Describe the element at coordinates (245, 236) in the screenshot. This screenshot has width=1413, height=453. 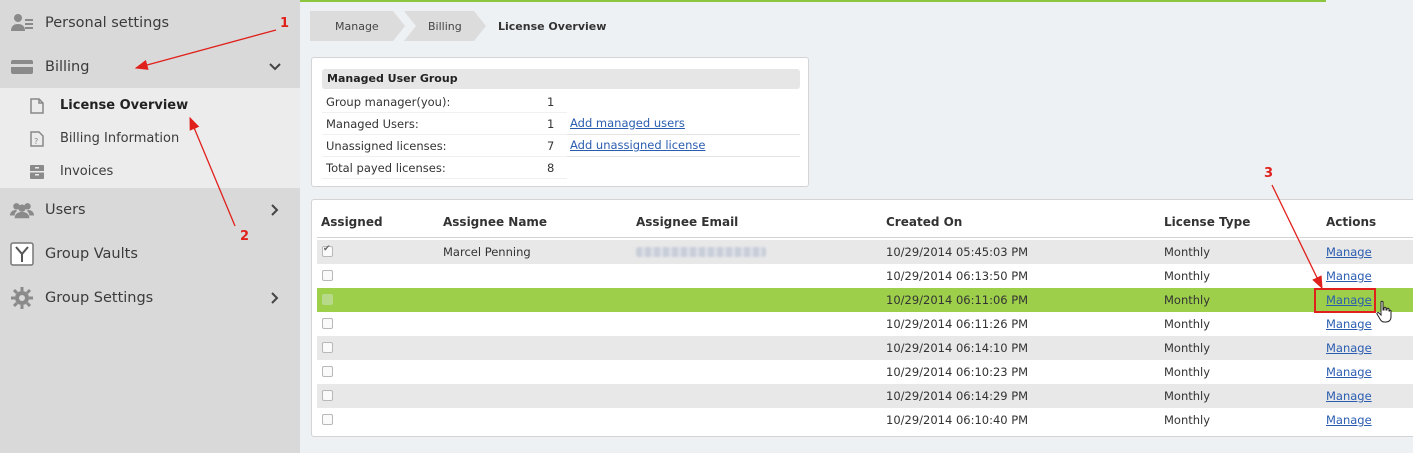
I see `annotation-number-2: 2` at that location.